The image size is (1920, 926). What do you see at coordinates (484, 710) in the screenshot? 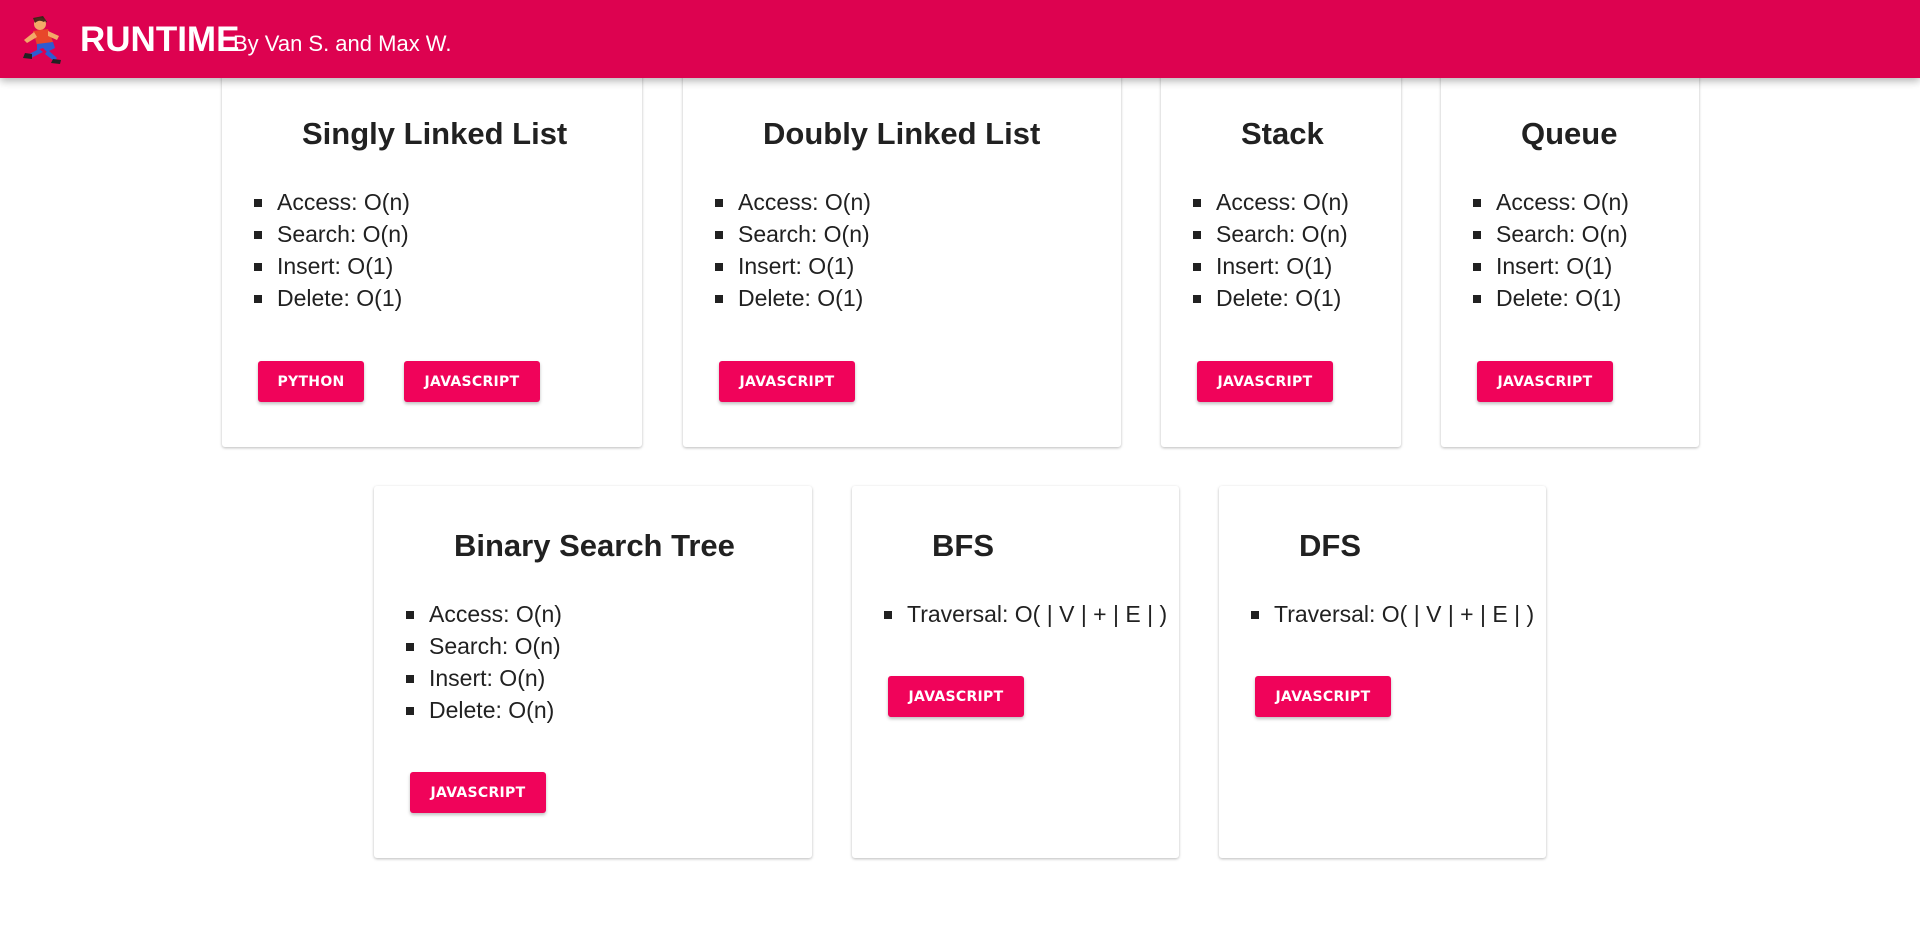
I see `list-item: Delete: O(n)` at bounding box center [484, 710].